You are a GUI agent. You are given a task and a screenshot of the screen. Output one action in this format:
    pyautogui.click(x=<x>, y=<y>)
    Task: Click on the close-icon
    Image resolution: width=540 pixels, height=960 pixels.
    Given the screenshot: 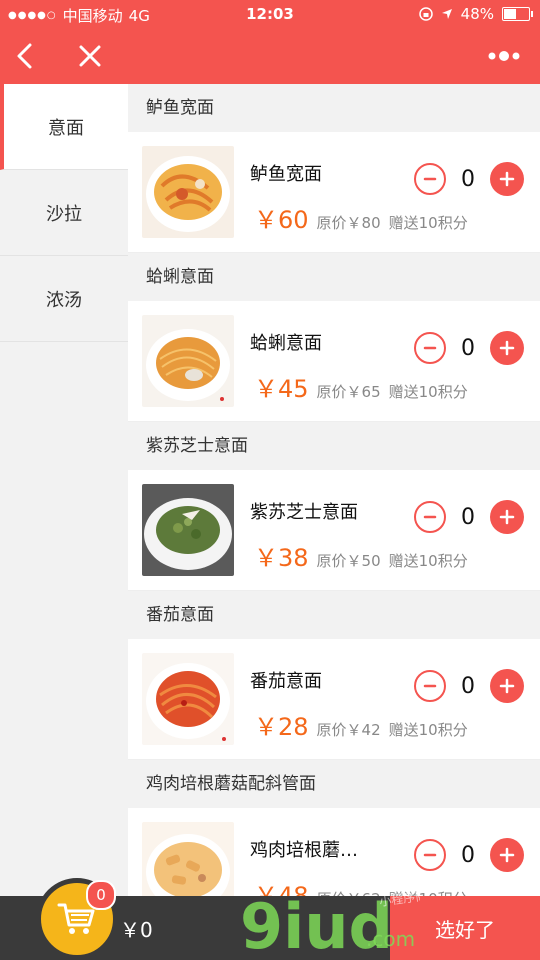 What is the action you would take?
    pyautogui.click(x=90, y=56)
    